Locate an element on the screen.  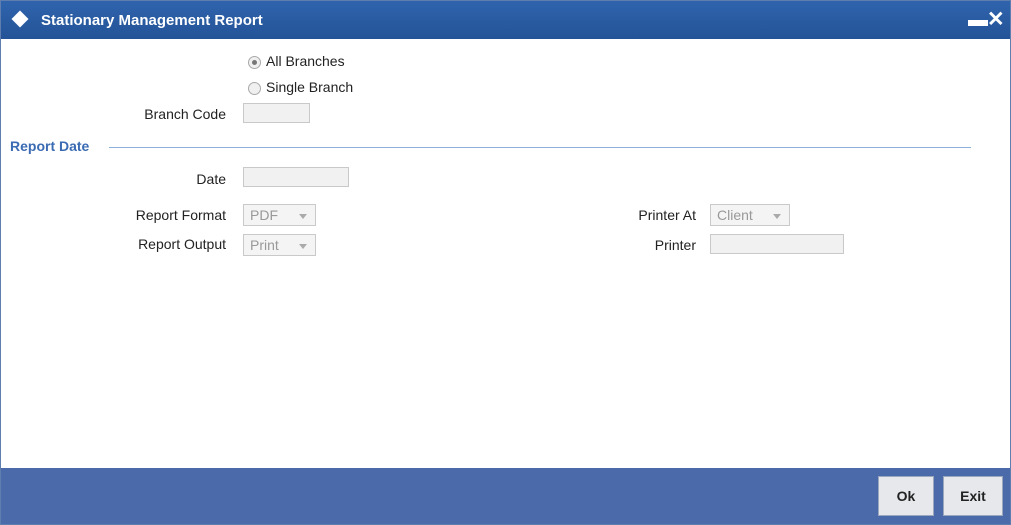
printer-at-label: Printer At is located at coordinates (667, 215).